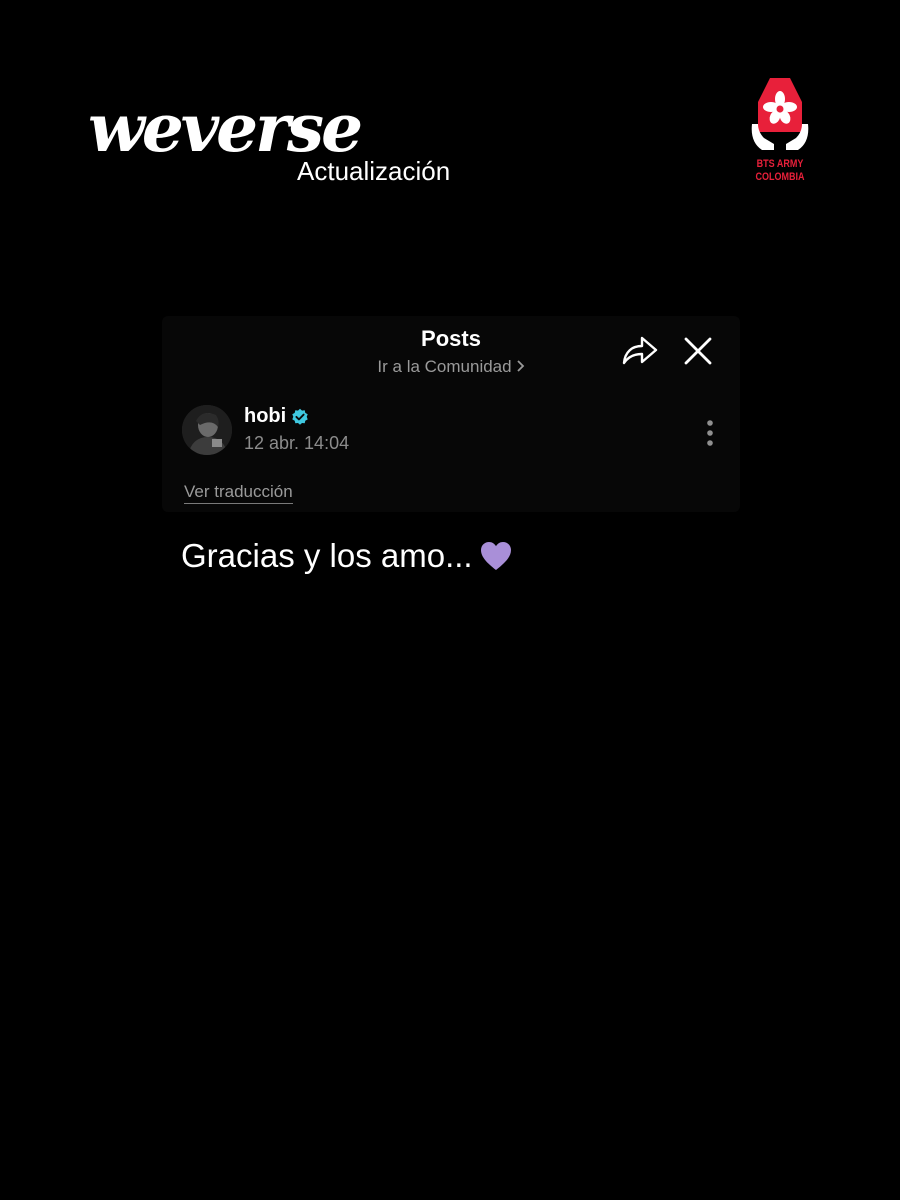  I want to click on share-arrow-icon, so click(640, 350).